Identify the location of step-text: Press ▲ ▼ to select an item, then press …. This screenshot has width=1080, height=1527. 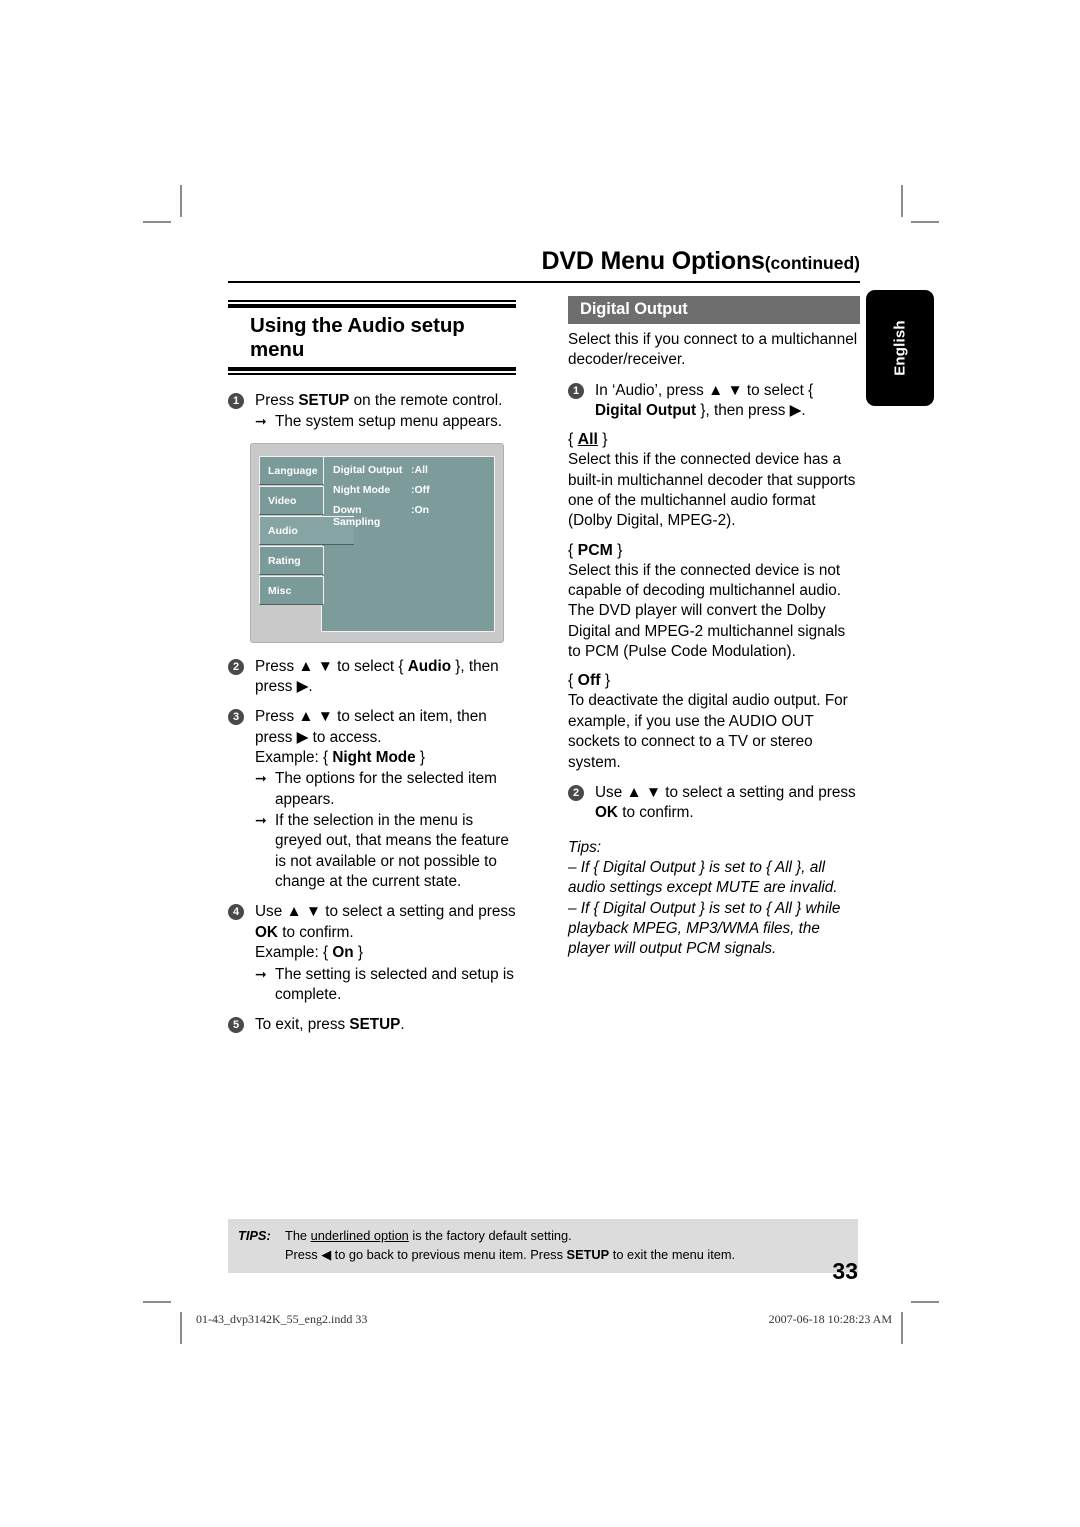
(371, 727).